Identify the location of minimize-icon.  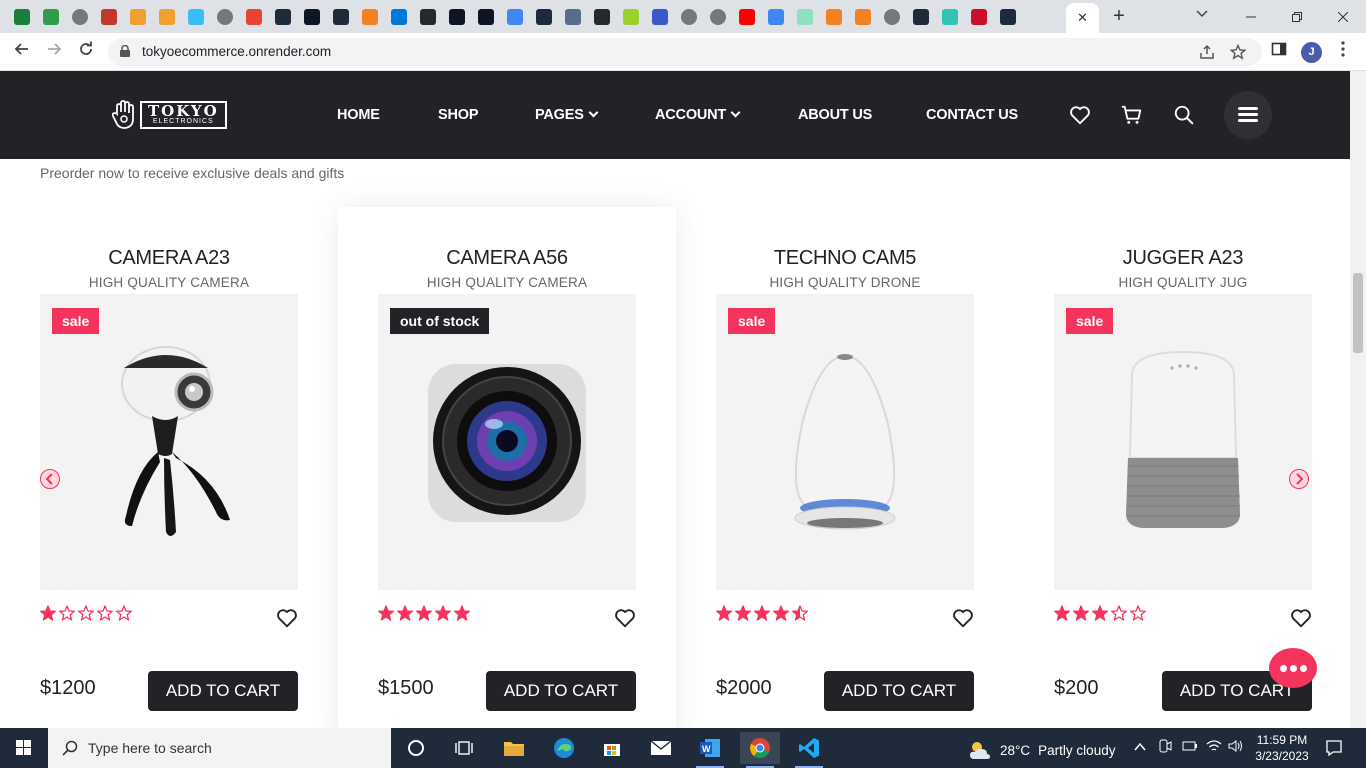
(1251, 16).